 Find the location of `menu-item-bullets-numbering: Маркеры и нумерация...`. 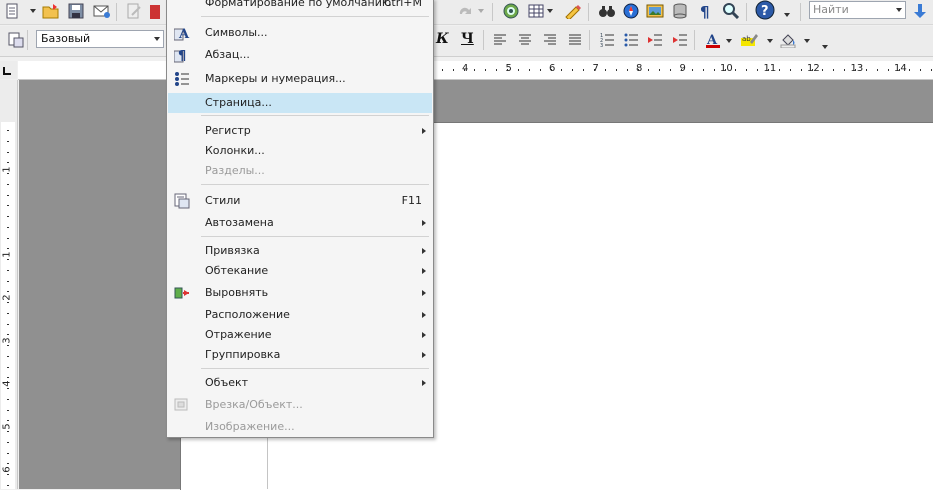

menu-item-bullets-numbering: Маркеры и нумерация... is located at coordinates (300, 79).